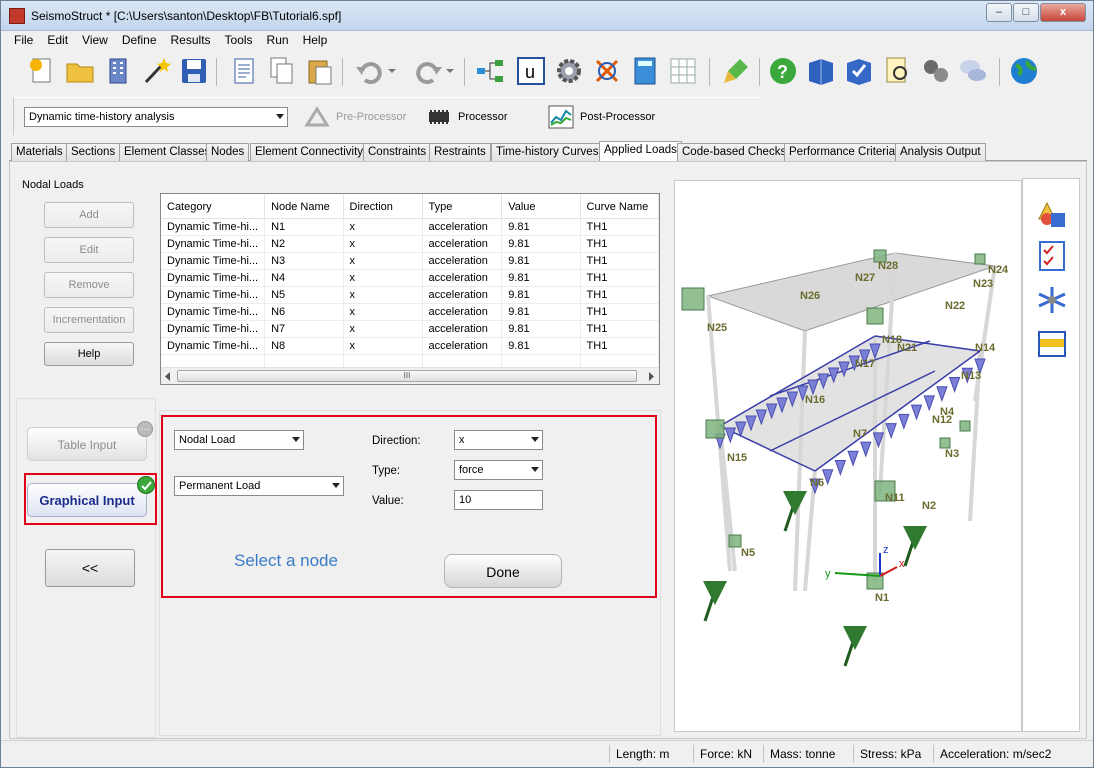  What do you see at coordinates (57, 39) in the screenshot?
I see `menu-edit: Edit` at bounding box center [57, 39].